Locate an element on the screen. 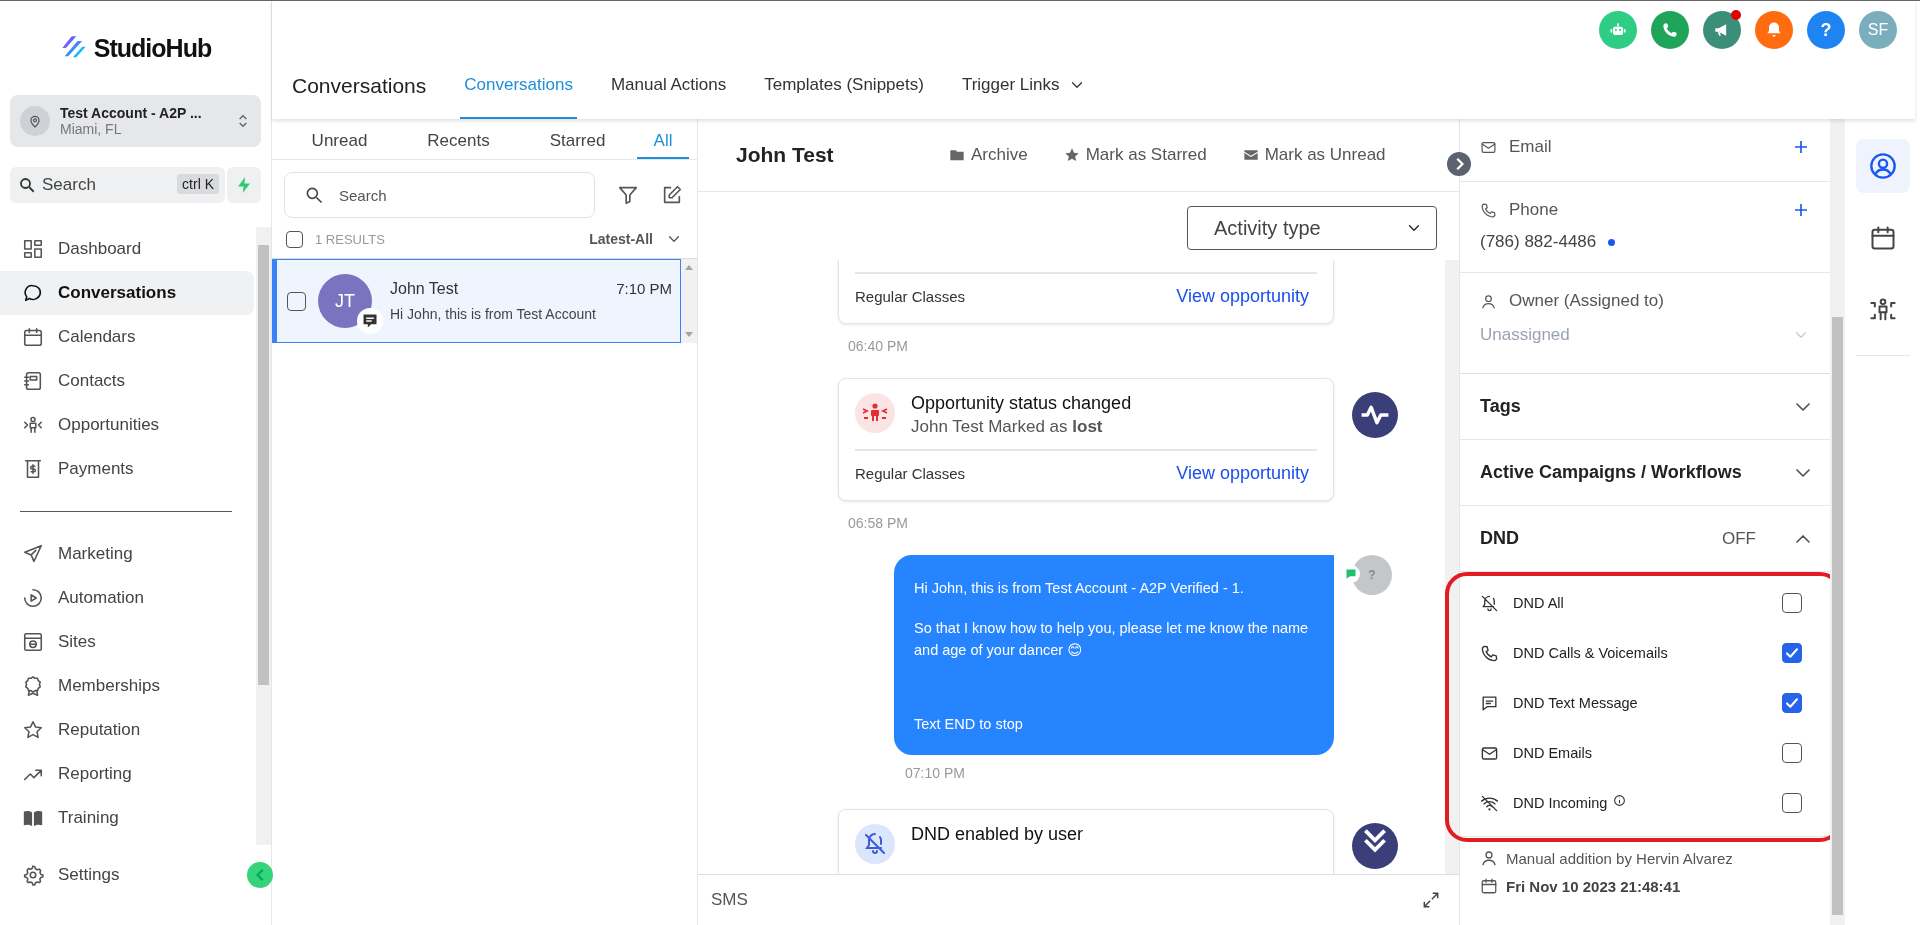 Image resolution: width=1920 pixels, height=925 pixels. envelope-icon is located at coordinates (1250, 155).